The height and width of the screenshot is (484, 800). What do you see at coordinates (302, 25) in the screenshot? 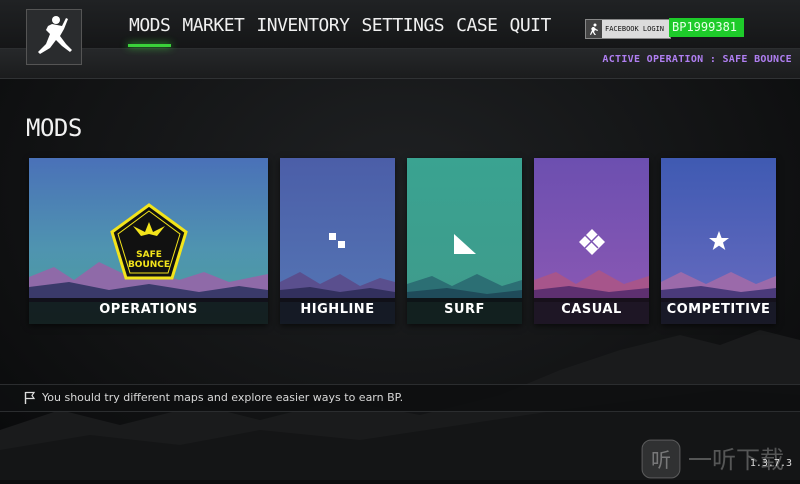
I see `nav-item-inventory: INVENTORY` at bounding box center [302, 25].